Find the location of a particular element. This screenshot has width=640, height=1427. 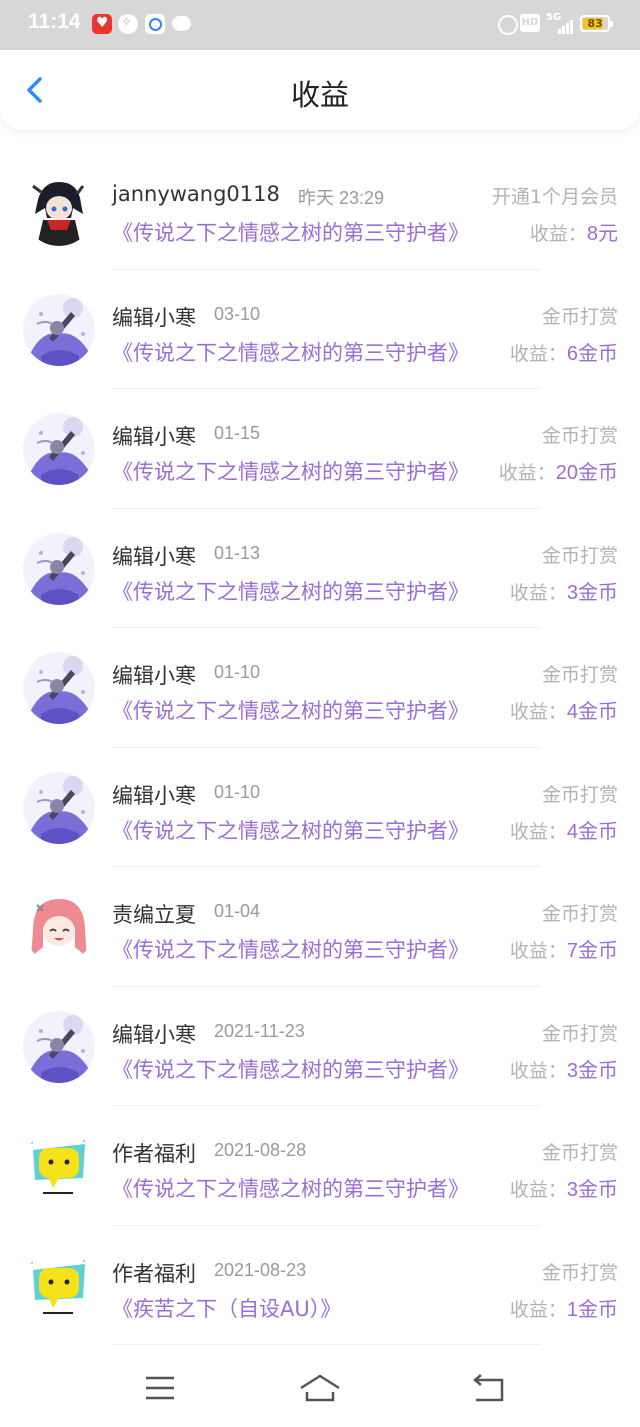

home-button is located at coordinates (320, 1388).